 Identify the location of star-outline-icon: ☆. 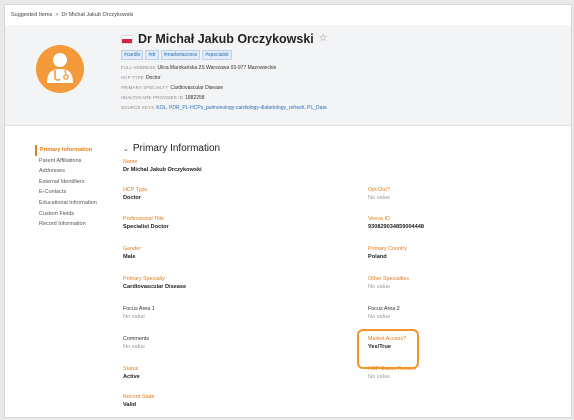
(323, 39).